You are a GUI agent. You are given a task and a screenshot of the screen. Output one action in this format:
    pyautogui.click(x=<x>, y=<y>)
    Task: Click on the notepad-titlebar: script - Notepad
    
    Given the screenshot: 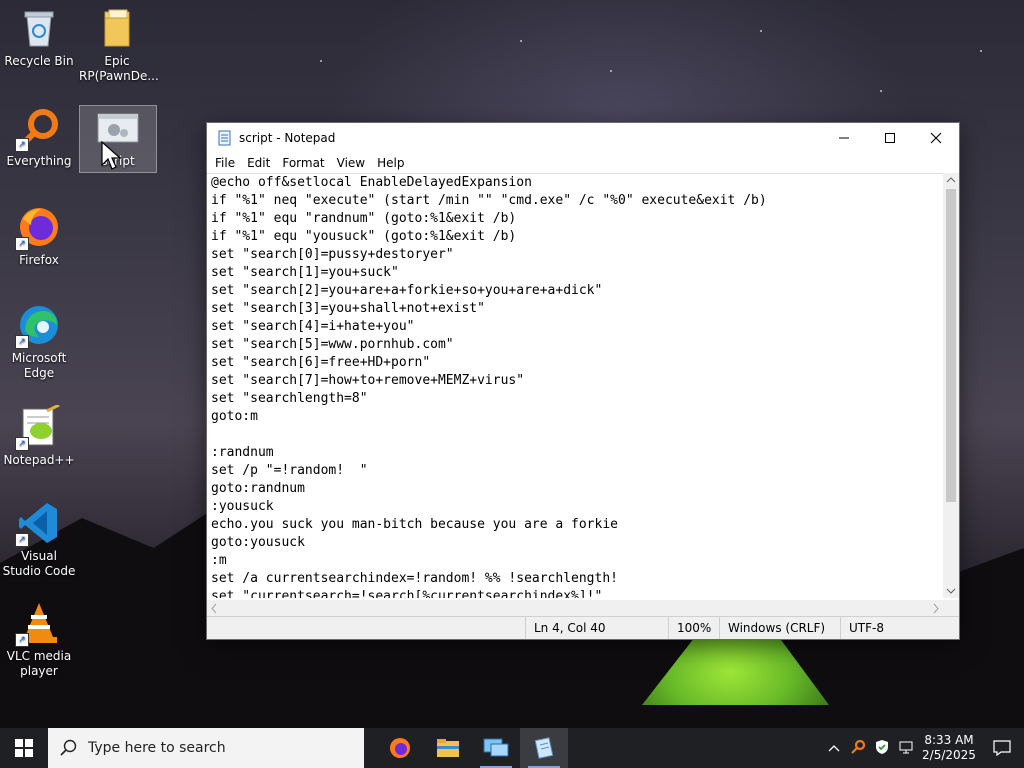 What is the action you would take?
    pyautogui.click(x=583, y=138)
    